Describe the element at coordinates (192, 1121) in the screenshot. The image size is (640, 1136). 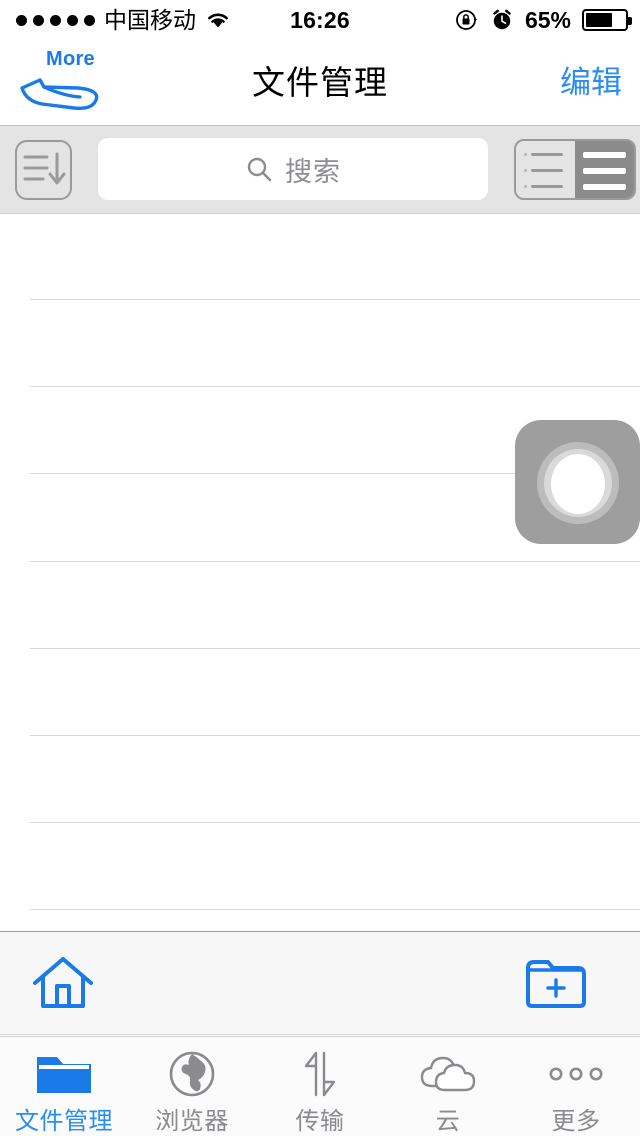
I see `tab-label: 浏览器` at that location.